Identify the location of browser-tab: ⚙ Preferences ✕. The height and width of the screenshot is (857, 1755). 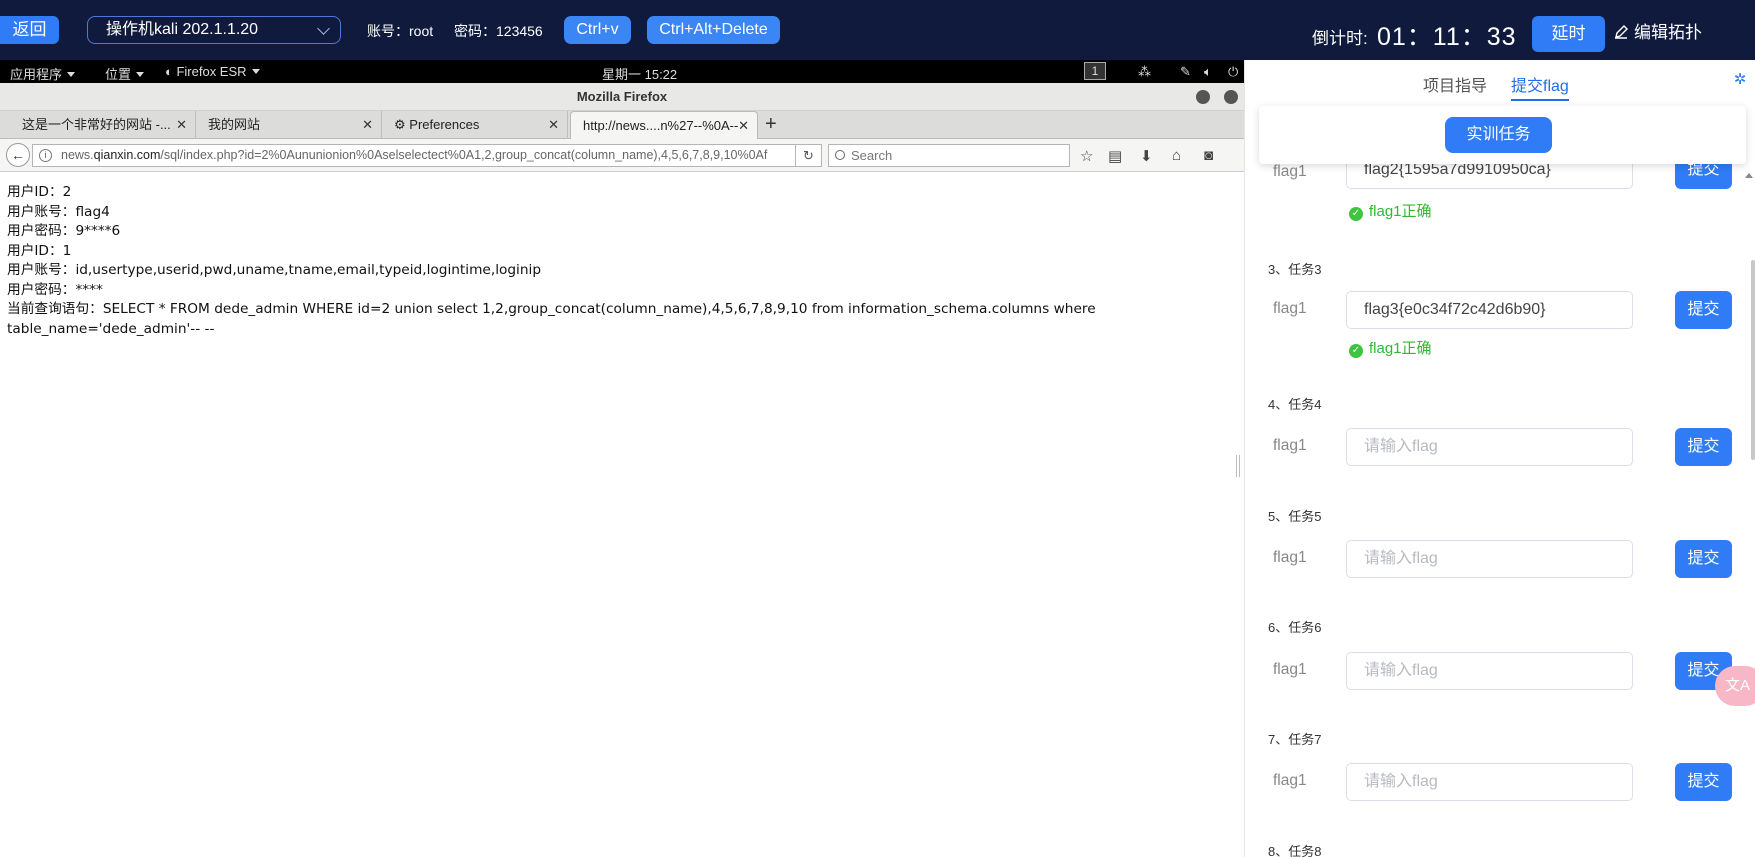
(475, 125).